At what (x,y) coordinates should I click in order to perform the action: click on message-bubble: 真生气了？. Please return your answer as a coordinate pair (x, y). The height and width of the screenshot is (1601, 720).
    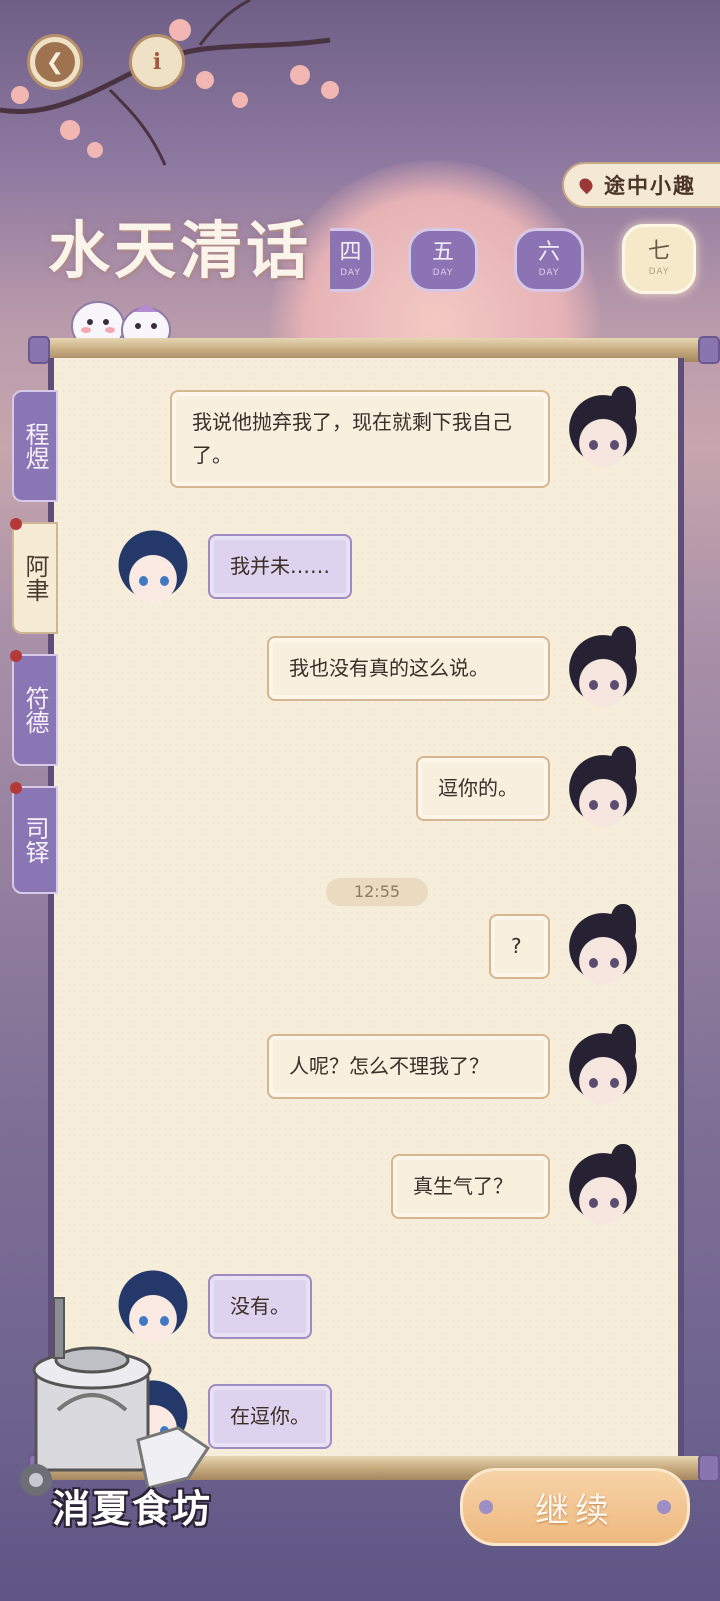
    Looking at the image, I should click on (470, 1186).